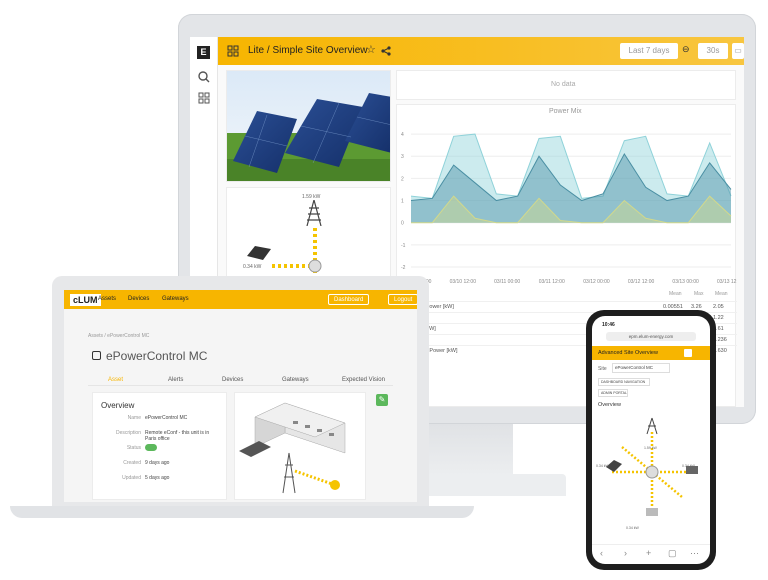 This screenshot has width=768, height=580. I want to click on field-label: Created, so click(132, 463).